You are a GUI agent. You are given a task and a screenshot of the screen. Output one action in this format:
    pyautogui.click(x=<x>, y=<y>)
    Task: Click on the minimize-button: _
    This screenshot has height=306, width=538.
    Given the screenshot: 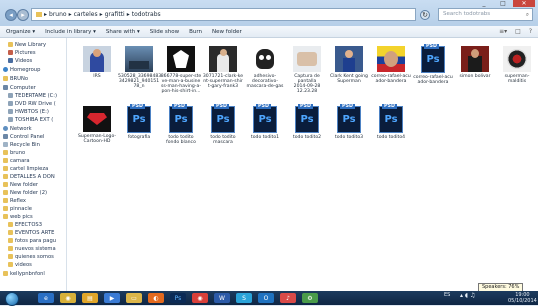 What is the action you would take?
    pyautogui.click(x=484, y=3)
    